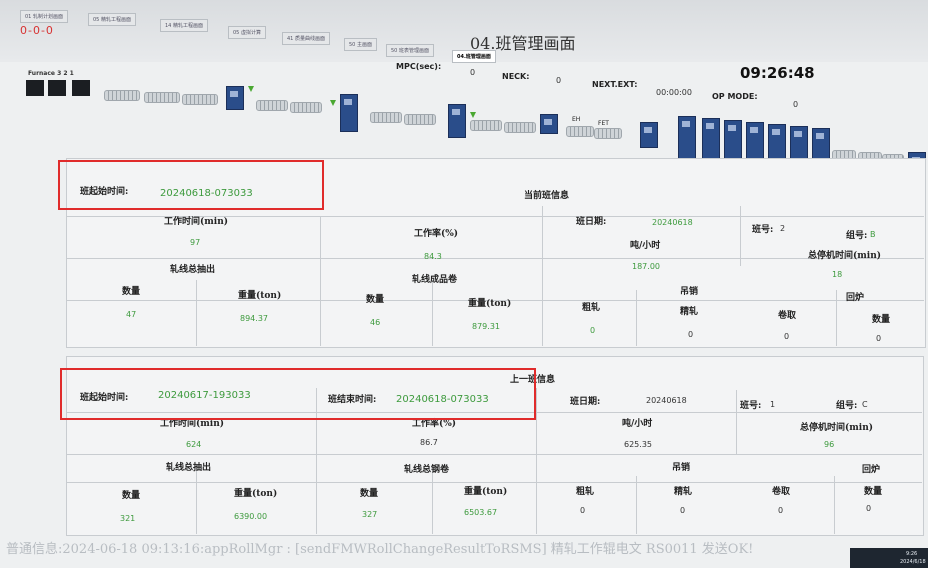 This screenshot has width=928, height=568. What do you see at coordinates (645, 246) in the screenshot?
I see `current-tph-label: 吨/小时` at bounding box center [645, 246].